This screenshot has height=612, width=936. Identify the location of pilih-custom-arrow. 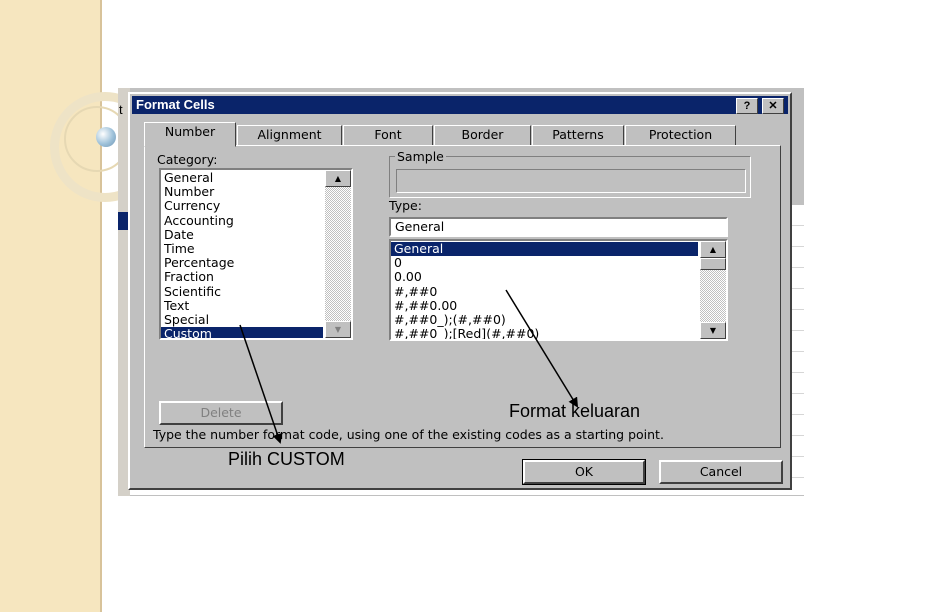
(261, 384).